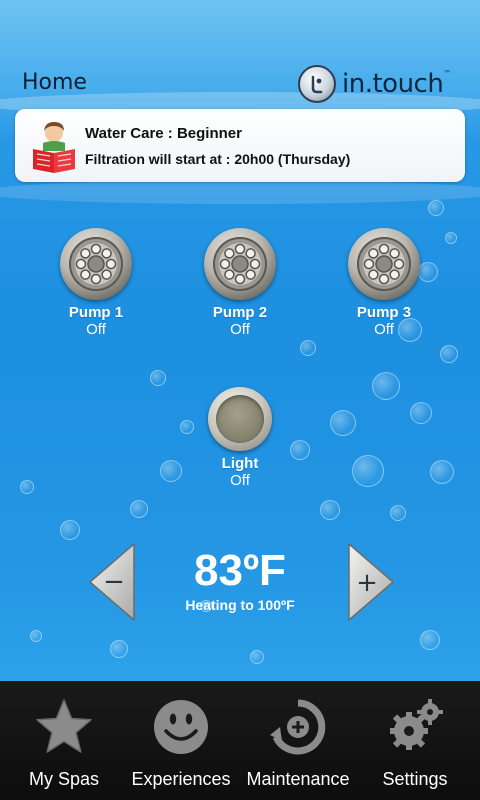  Describe the element at coordinates (240, 192) in the screenshot. I see `wave-highlight` at that location.